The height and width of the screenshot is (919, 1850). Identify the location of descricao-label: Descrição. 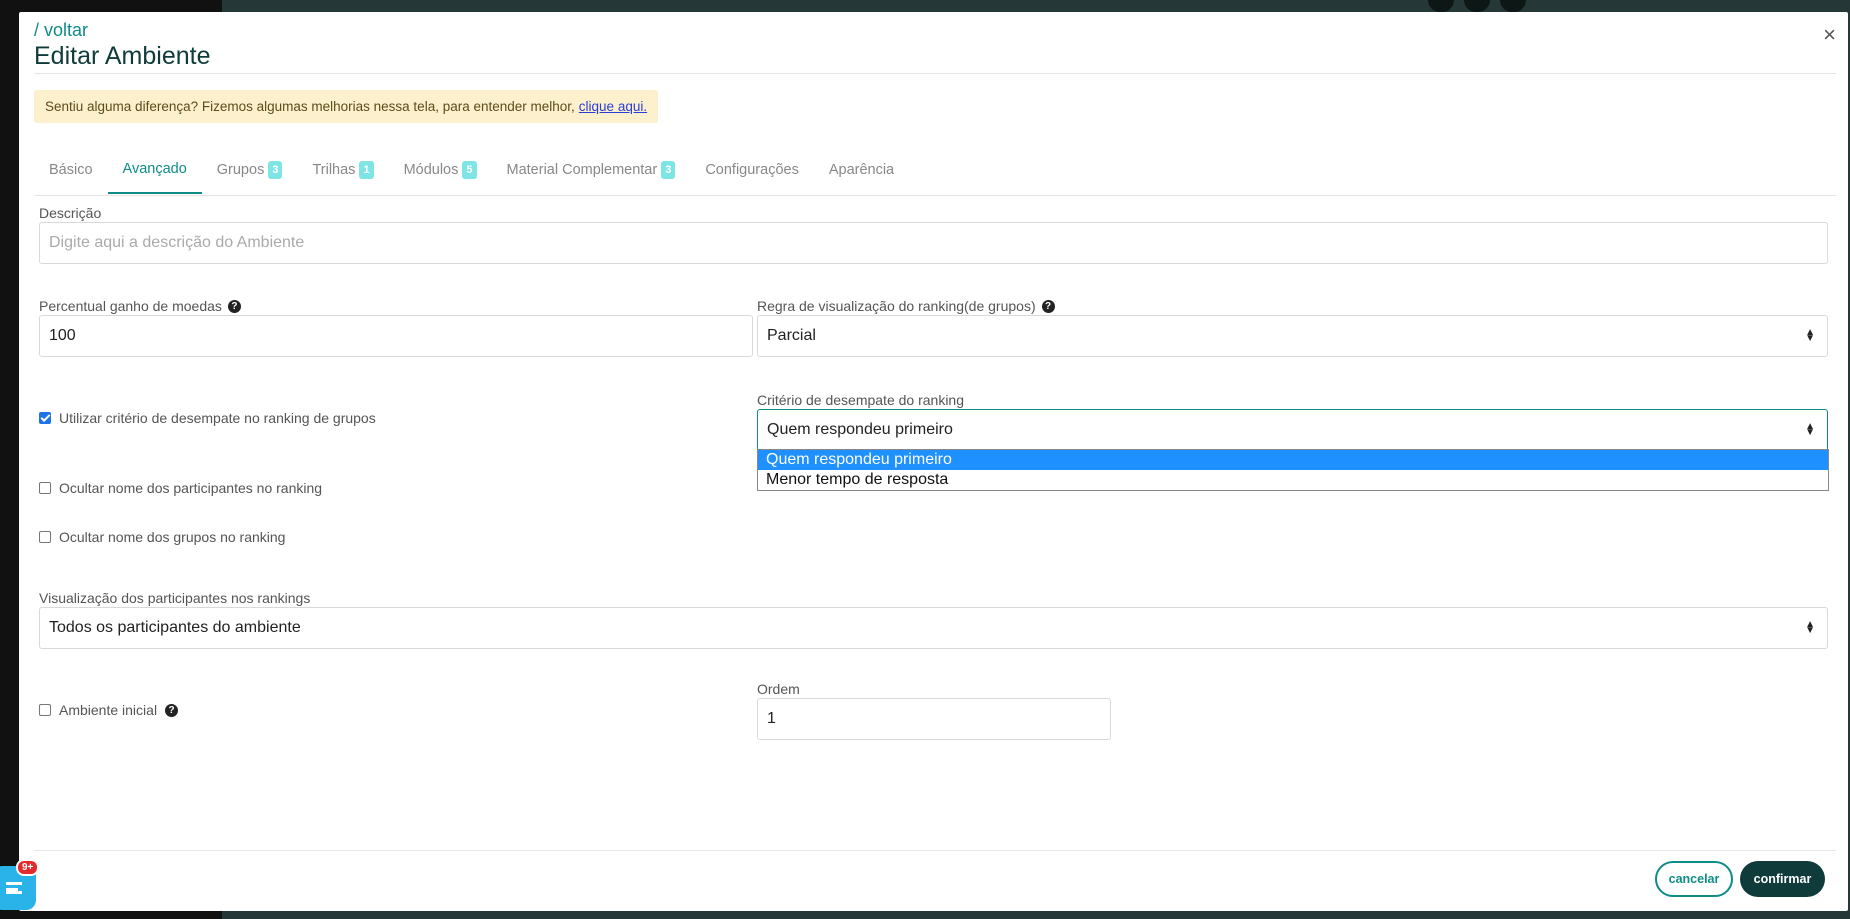
(70, 213).